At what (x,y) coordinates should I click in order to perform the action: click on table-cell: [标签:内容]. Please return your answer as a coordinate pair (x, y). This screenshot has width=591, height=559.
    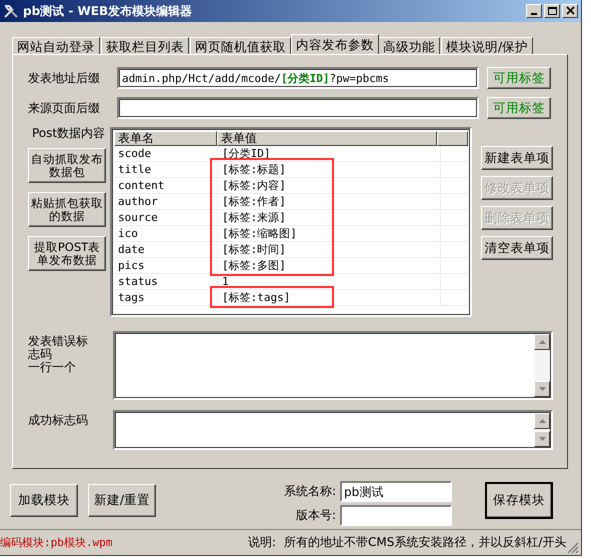
    Looking at the image, I should click on (329, 185).